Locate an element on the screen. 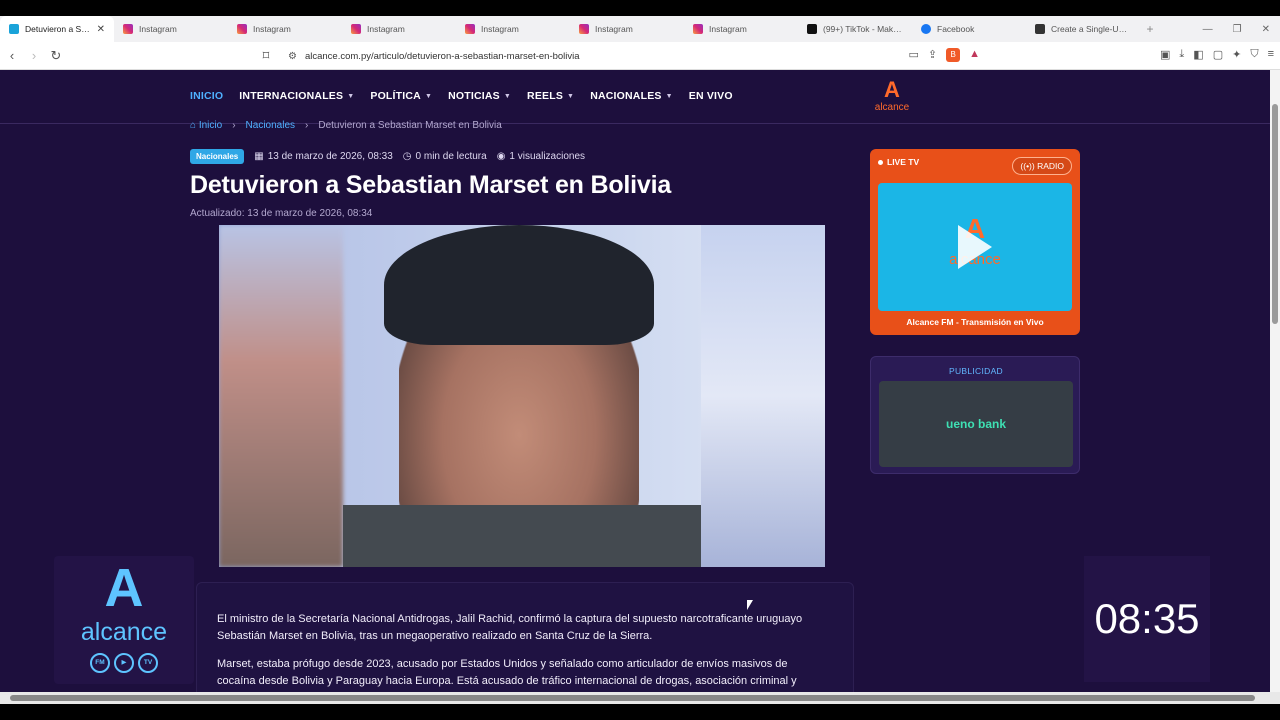 Image resolution: width=1280 pixels, height=720 pixels. download-icon: ⤓ is located at coordinates (1181, 54).